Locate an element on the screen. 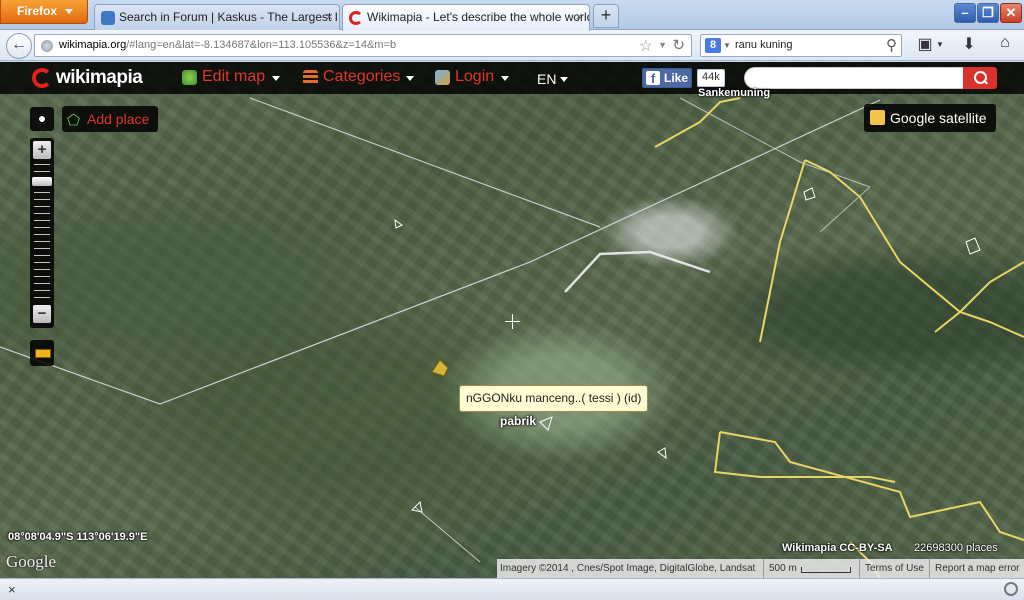 Image resolution: width=1024 pixels, height=600 pixels. road-line is located at coordinates (637, 271).